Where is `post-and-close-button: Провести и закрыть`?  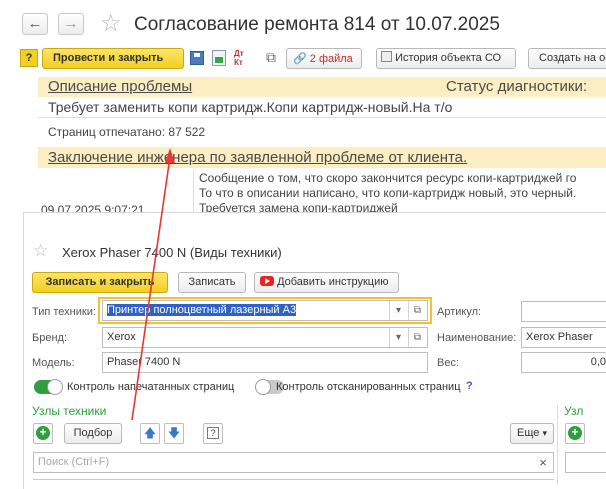 post-and-close-button: Провести и закрыть is located at coordinates (113, 58).